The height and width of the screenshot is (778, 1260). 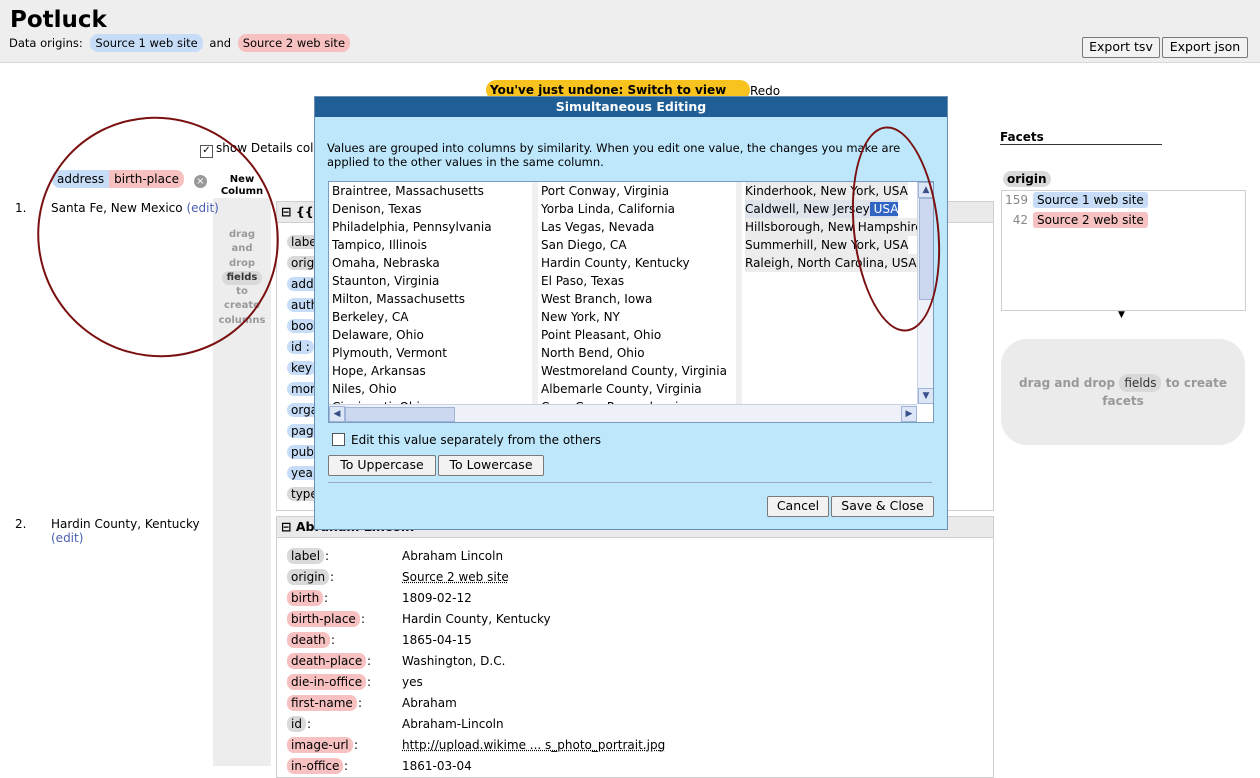 I want to click on field-name: origin, so click(x=308, y=577).